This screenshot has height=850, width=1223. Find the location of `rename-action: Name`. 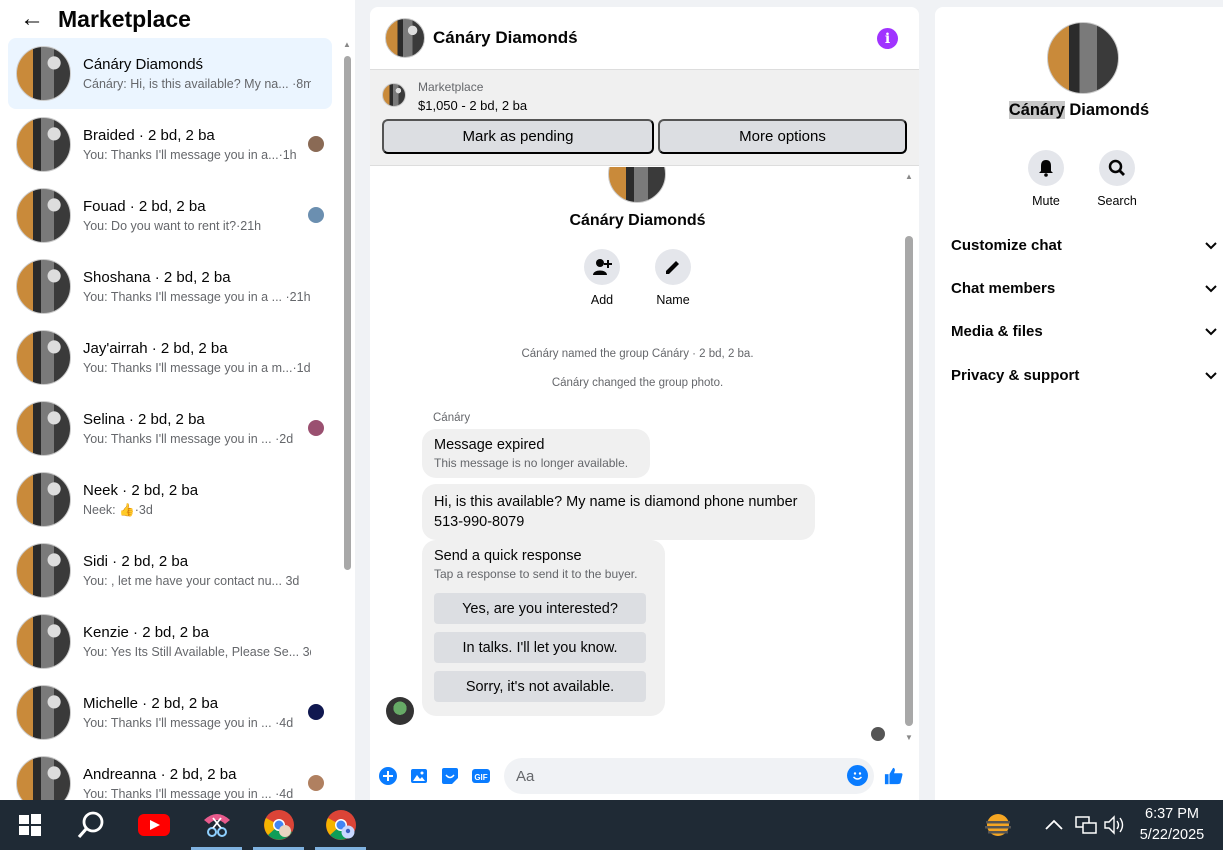

rename-action: Name is located at coordinates (673, 278).